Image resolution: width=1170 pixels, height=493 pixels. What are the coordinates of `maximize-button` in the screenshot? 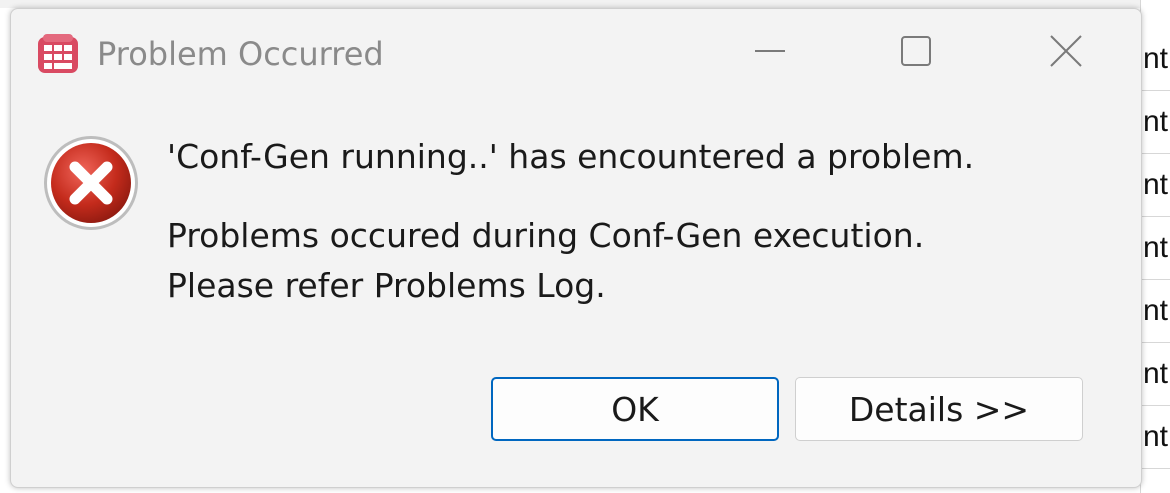 It's located at (916, 53).